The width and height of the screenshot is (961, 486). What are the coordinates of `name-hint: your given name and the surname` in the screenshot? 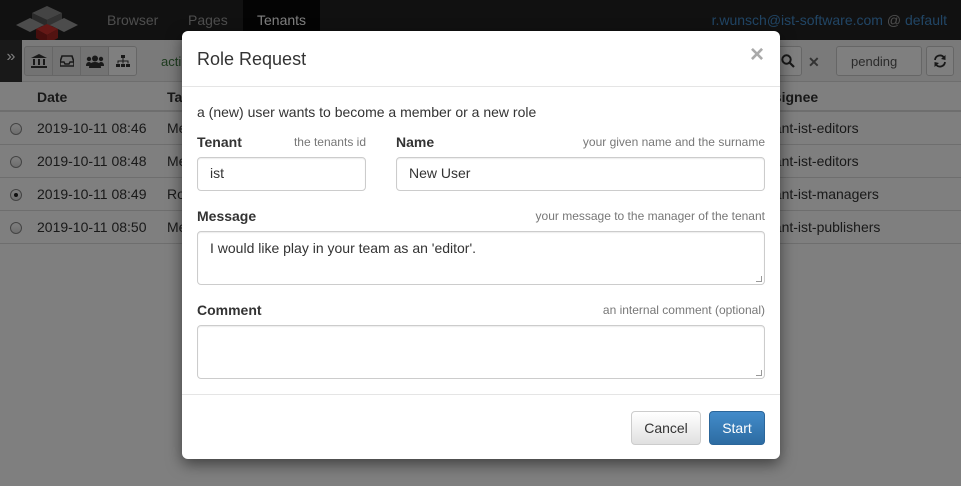 It's located at (673, 142).